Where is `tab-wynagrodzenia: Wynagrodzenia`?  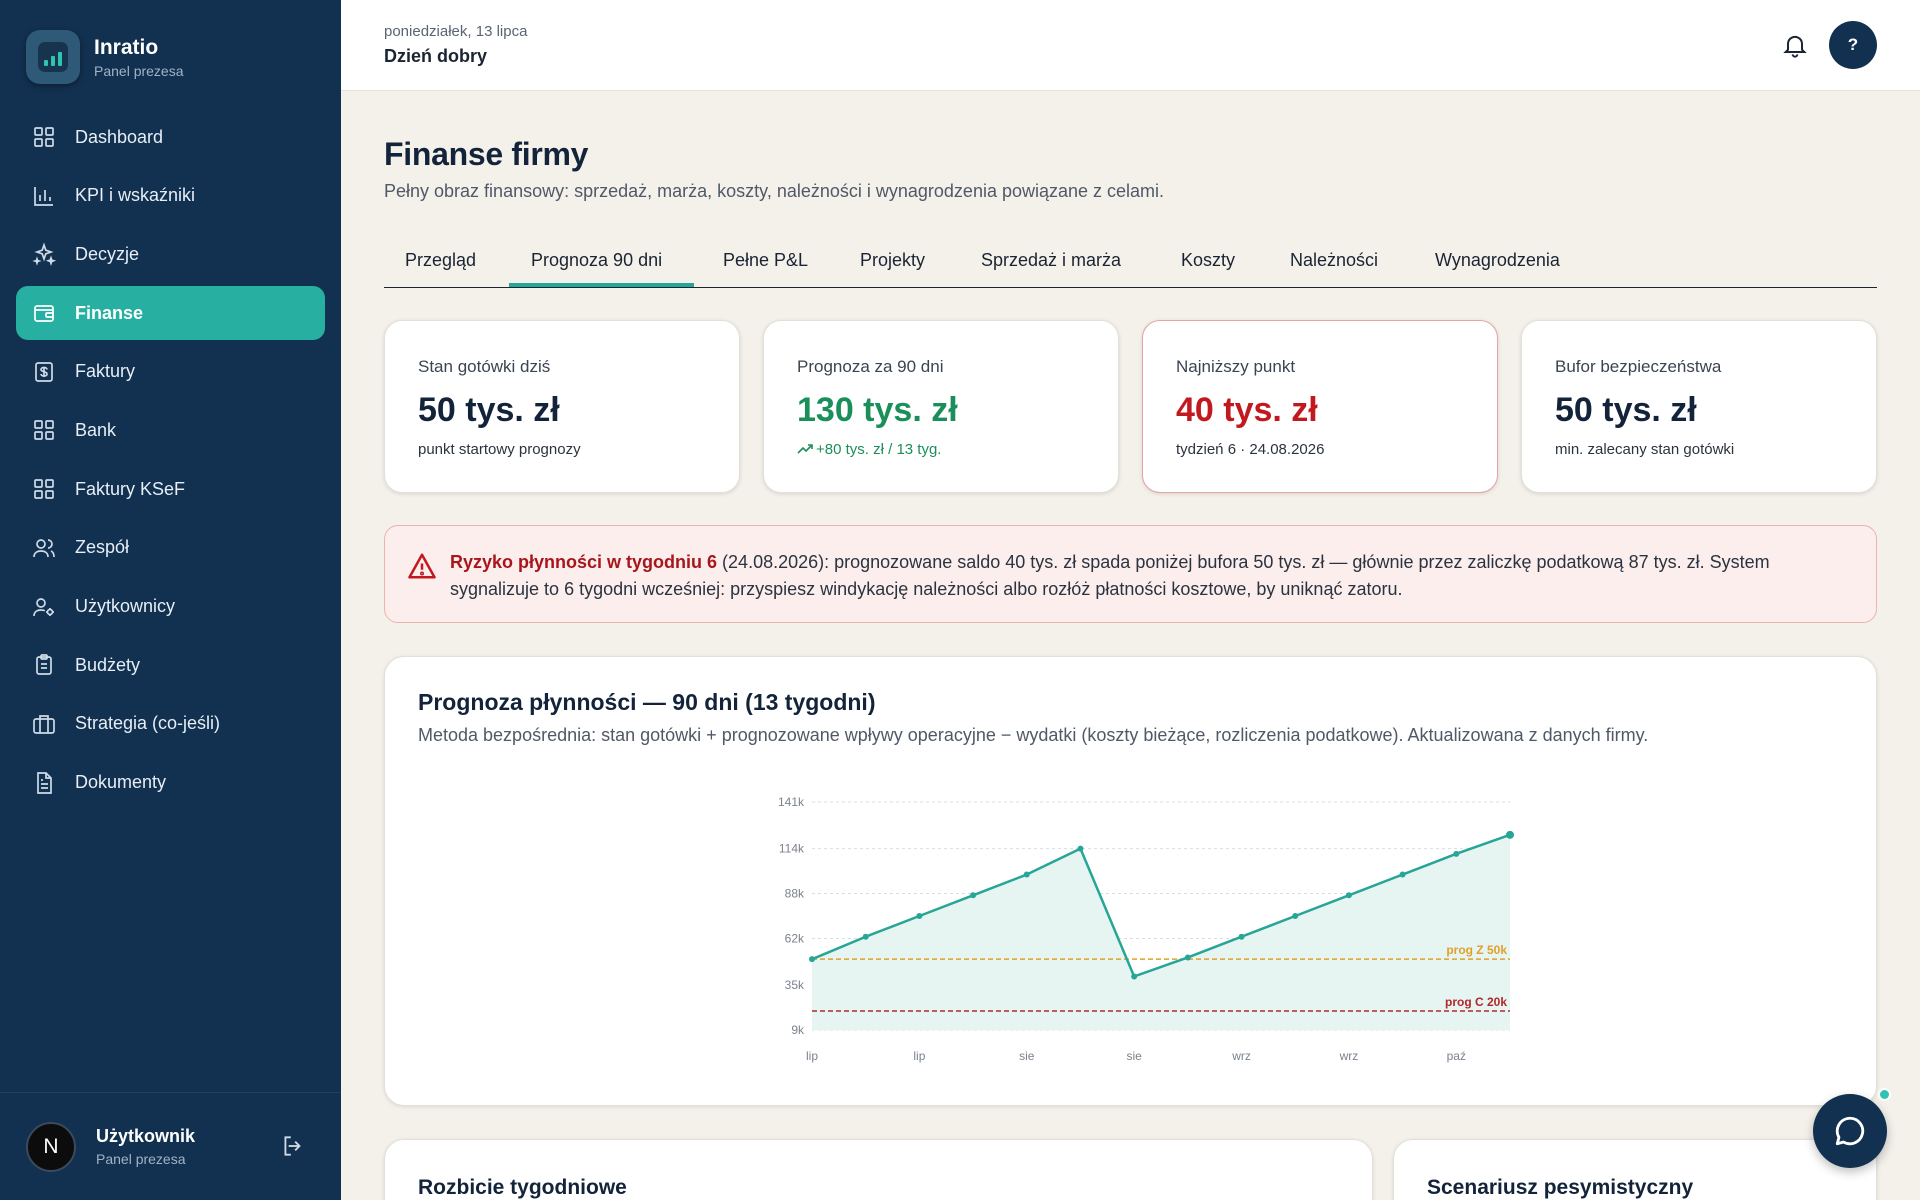
tab-wynagrodzenia: Wynagrodzenia is located at coordinates (1497, 260).